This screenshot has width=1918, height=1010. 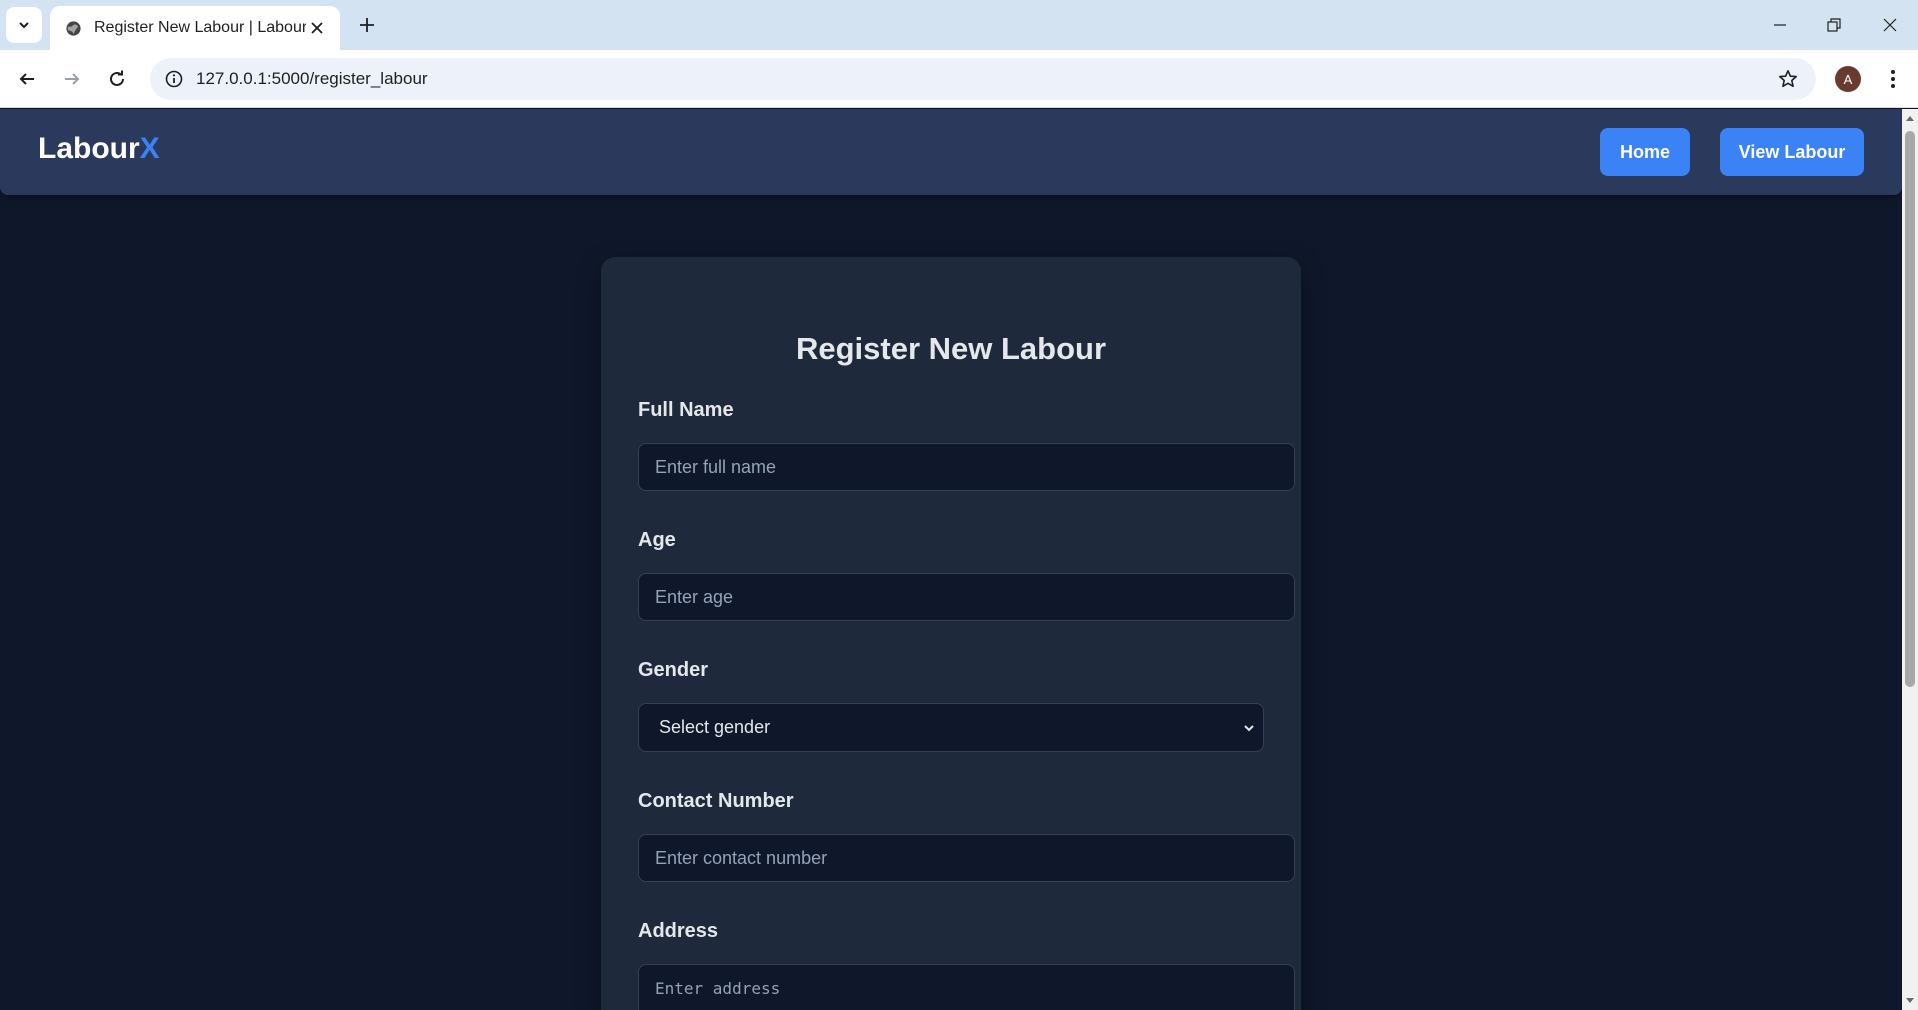 I want to click on star-icon, so click(x=1788, y=79).